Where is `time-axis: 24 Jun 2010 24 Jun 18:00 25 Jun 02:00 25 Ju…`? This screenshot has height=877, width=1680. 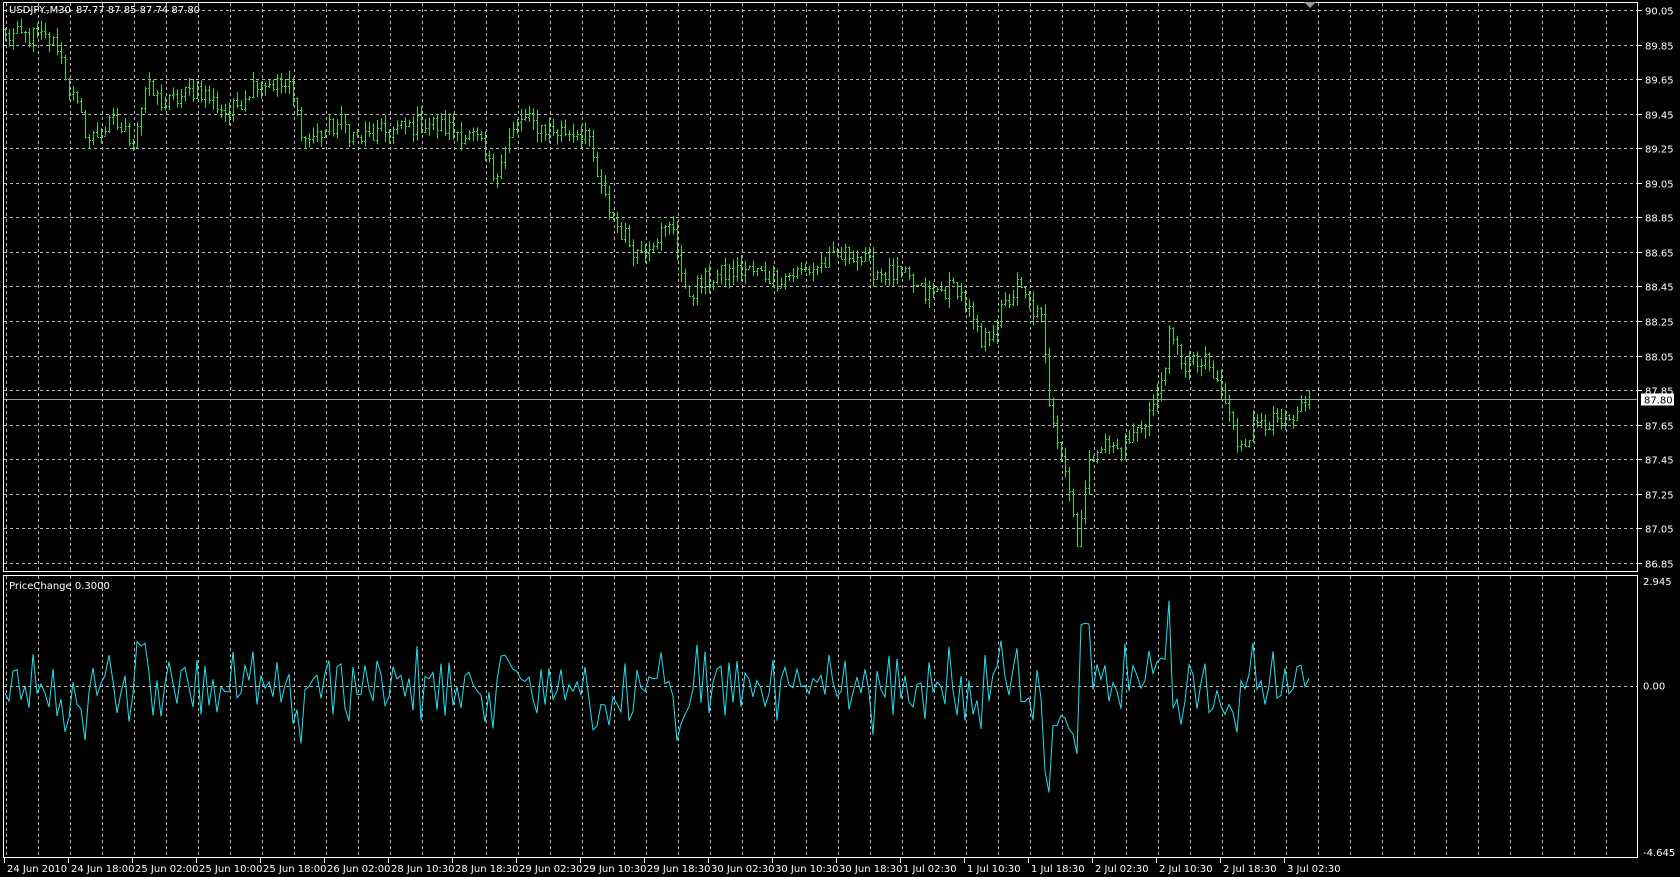 time-axis: 24 Jun 2010 24 Jun 18:00 25 Jun 02:00 25 Ju… is located at coordinates (672, 866).